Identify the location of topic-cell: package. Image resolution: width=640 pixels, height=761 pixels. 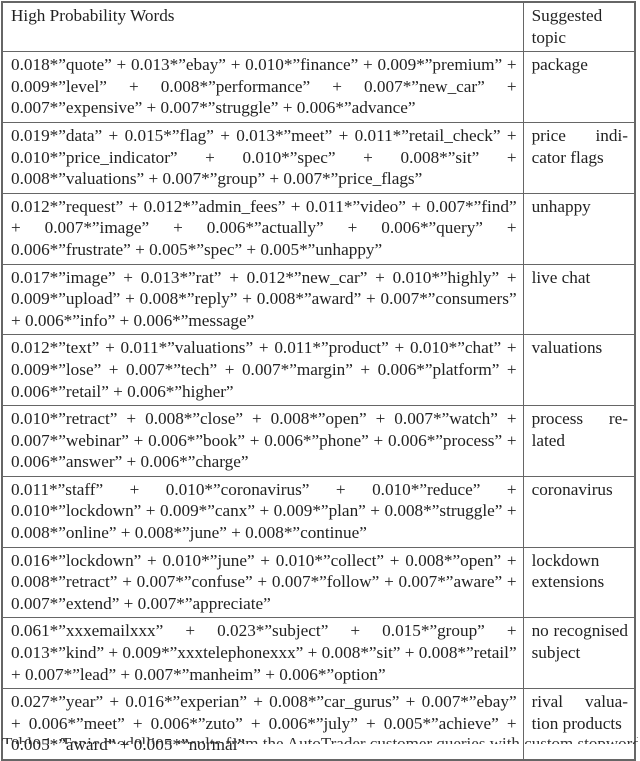
(579, 87).